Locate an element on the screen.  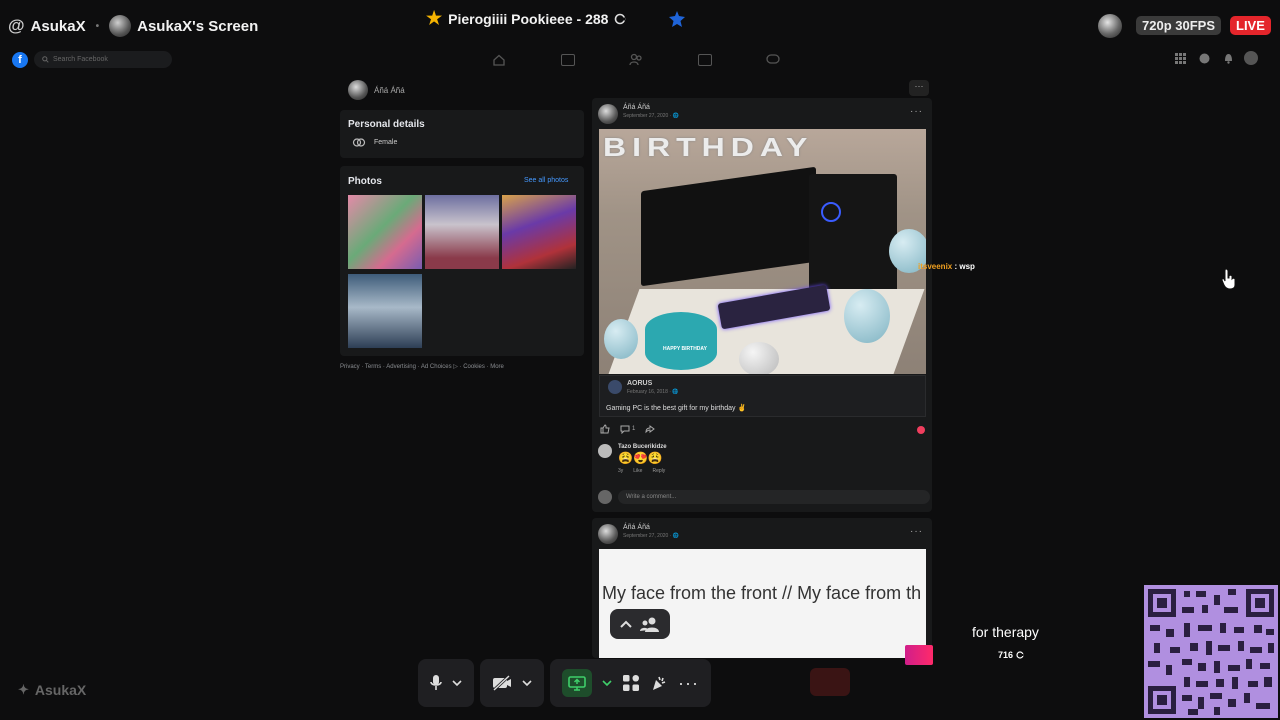
screen-share-icon is located at coordinates (577, 683).